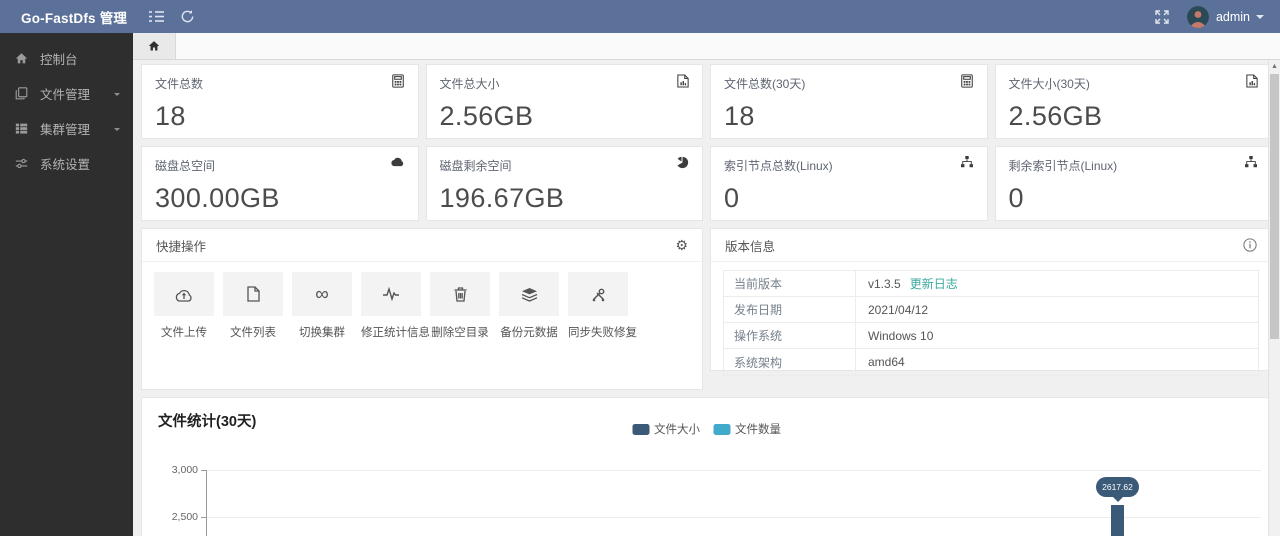  Describe the element at coordinates (706, 429) in the screenshot. I see `chart-legend: 文件大小 文件数量` at that location.